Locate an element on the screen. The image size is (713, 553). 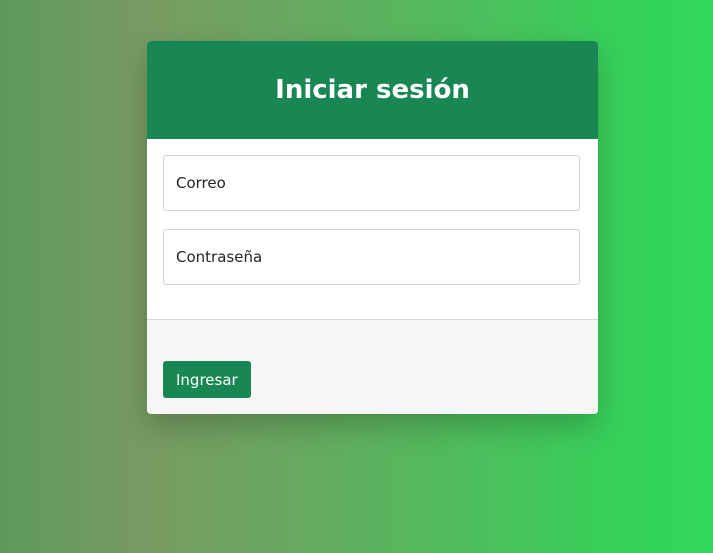
login-submit-button: Ingresar is located at coordinates (207, 379).